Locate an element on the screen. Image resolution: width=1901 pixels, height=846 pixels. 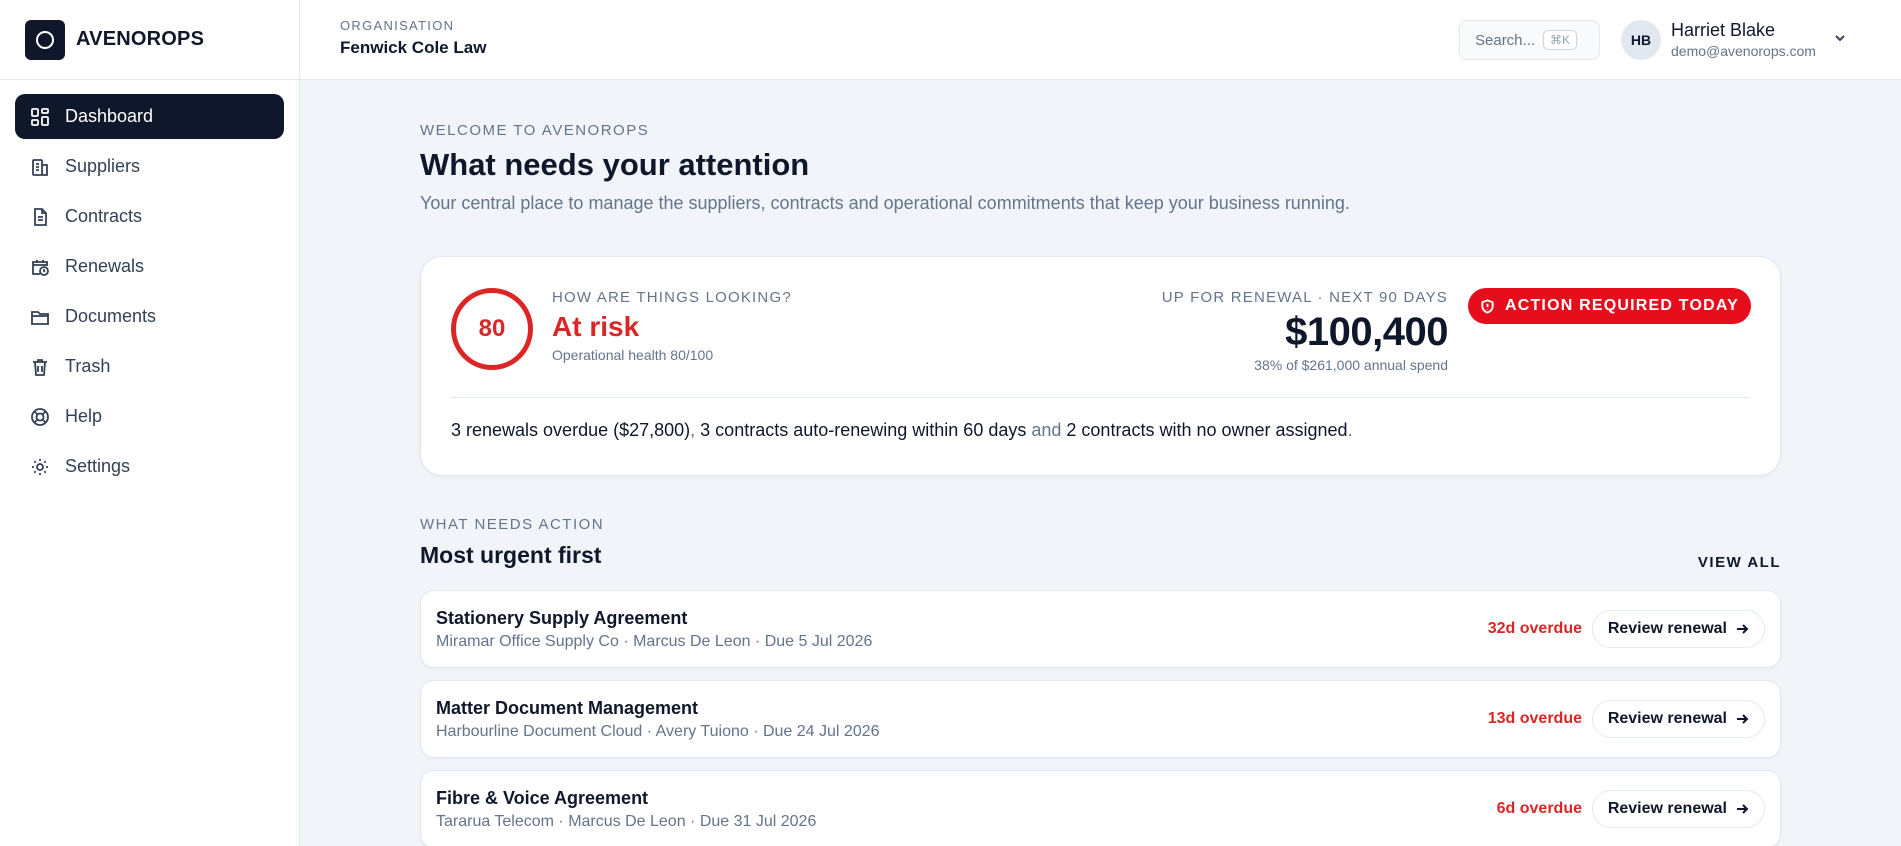
shield-alert-icon is located at coordinates (1487, 306).